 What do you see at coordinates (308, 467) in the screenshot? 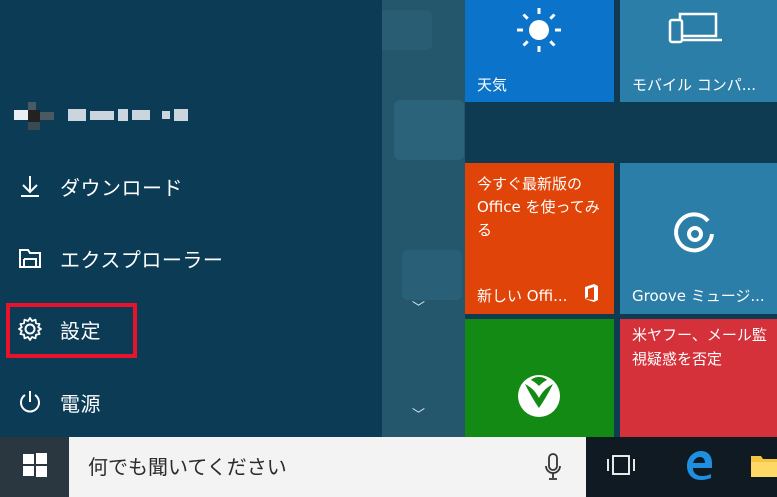
I see `search-input` at bounding box center [308, 467].